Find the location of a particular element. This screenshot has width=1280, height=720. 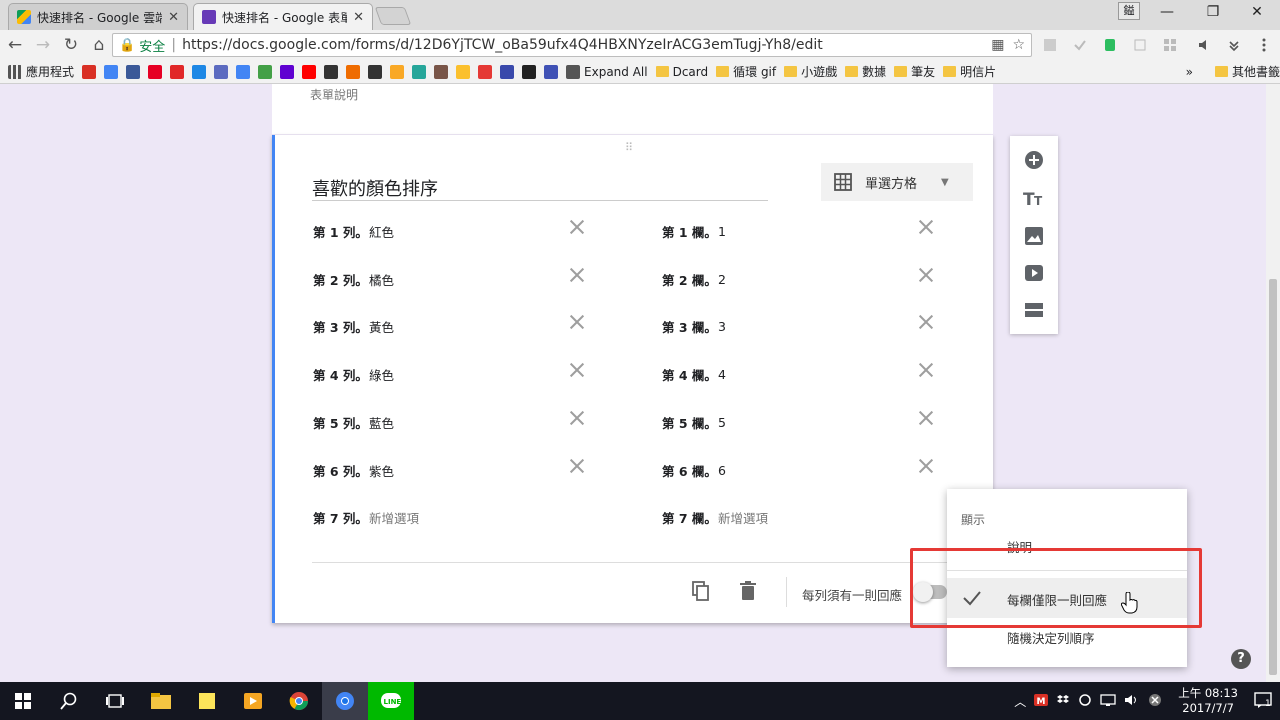

delete-icon is located at coordinates (748, 591).